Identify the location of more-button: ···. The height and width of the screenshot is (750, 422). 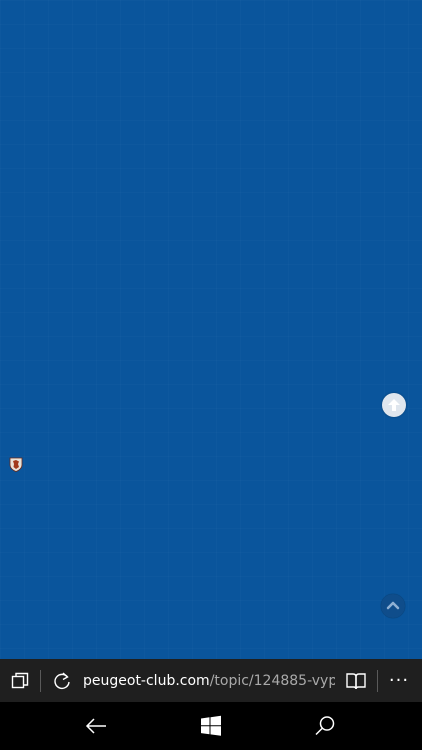
(399, 680).